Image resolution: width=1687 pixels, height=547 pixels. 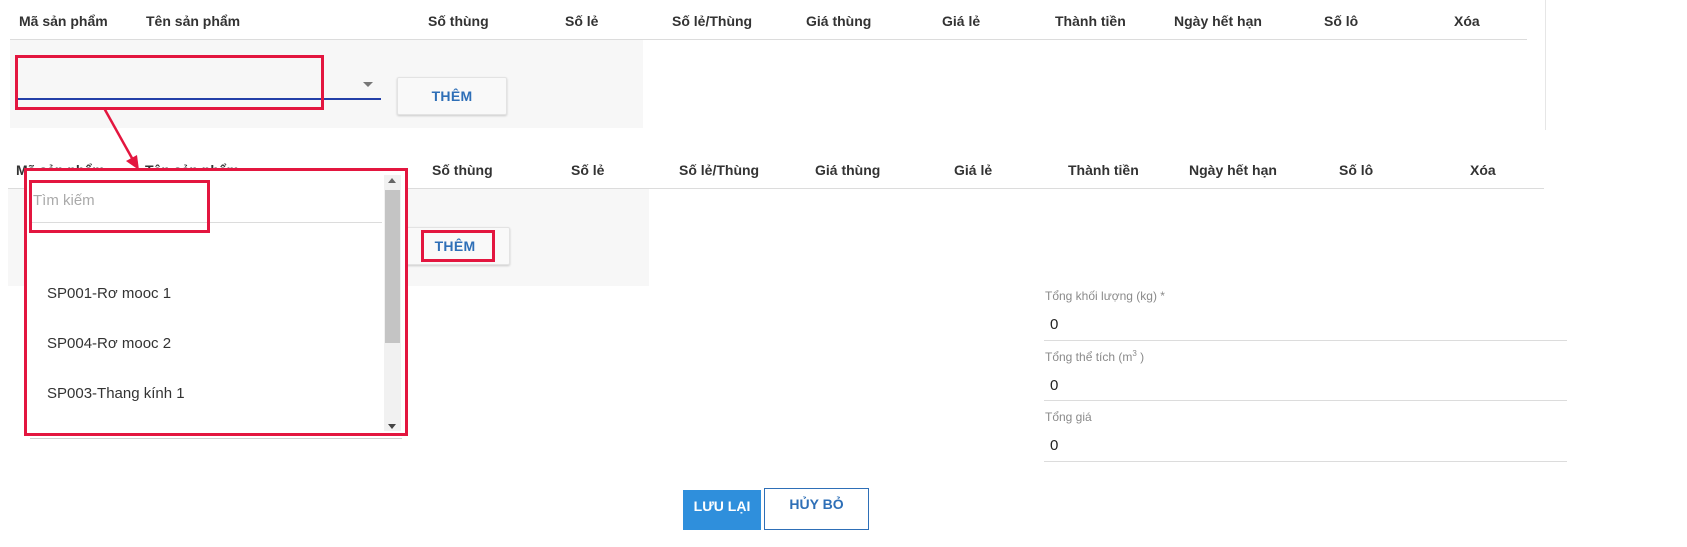 What do you see at coordinates (1233, 170) in the screenshot?
I see `header-ngay-het-han-2: Ngày hết hạn` at bounding box center [1233, 170].